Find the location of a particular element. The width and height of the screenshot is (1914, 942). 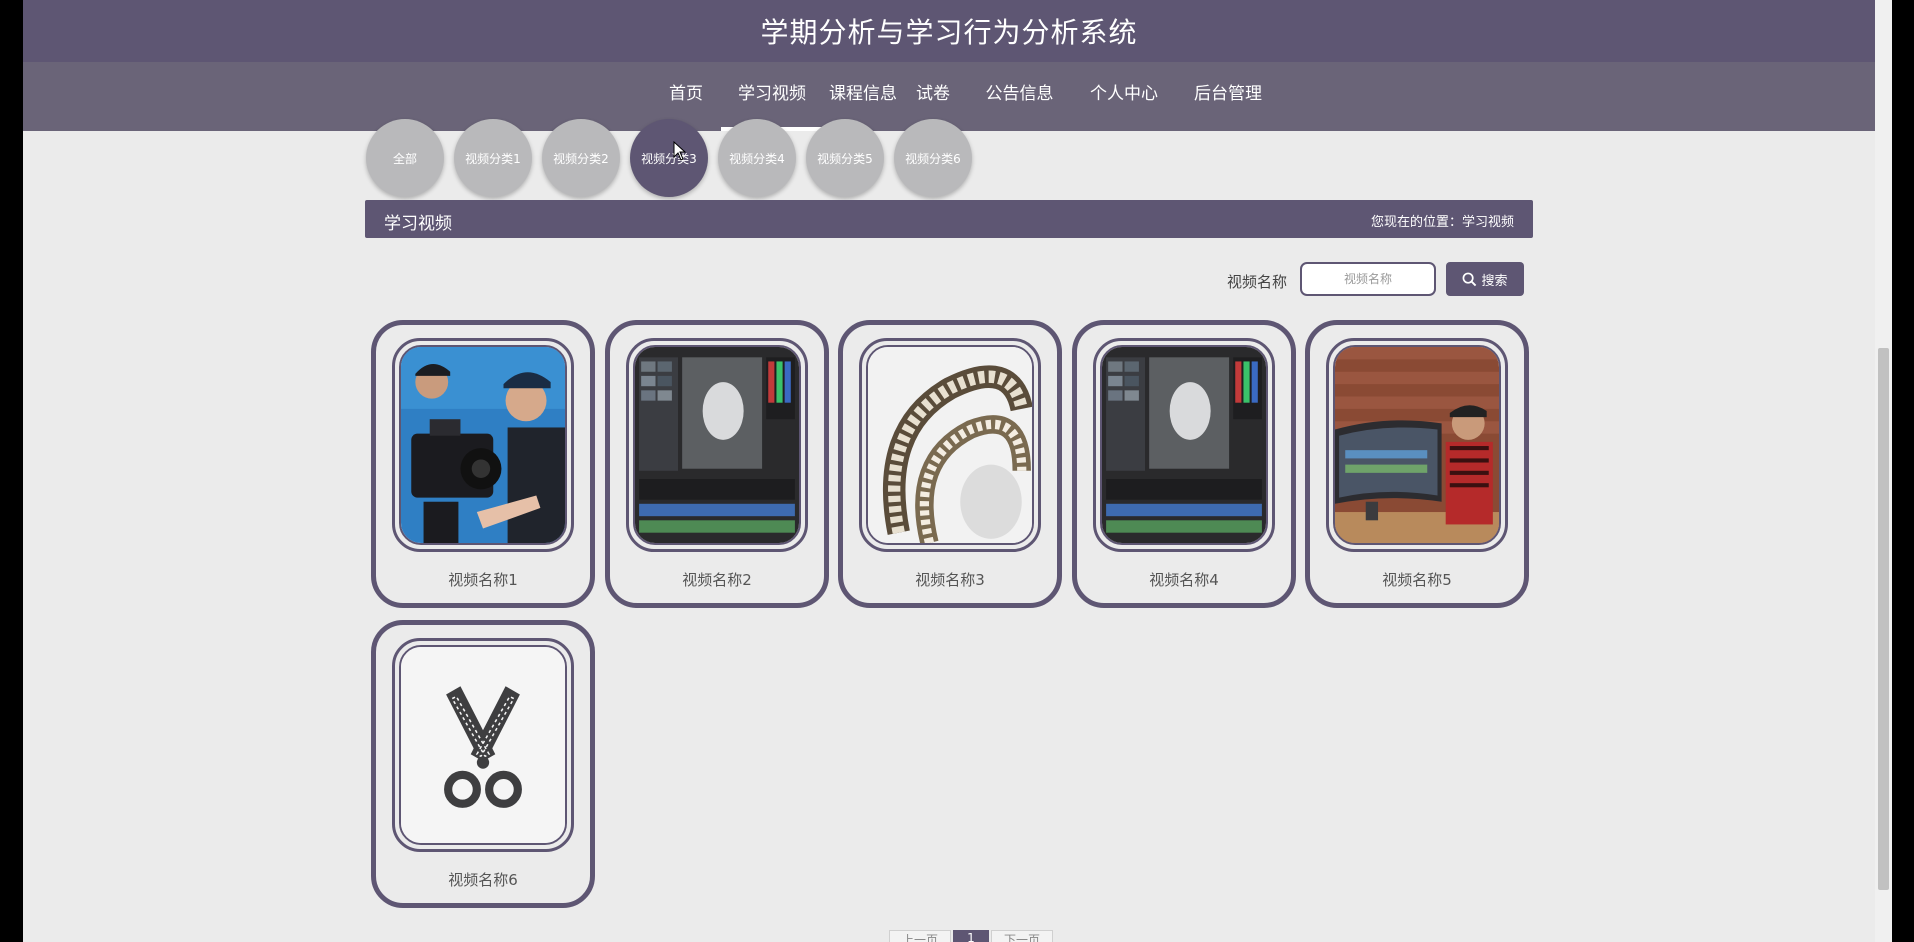

video-card: 视频名称3 is located at coordinates (950, 464).